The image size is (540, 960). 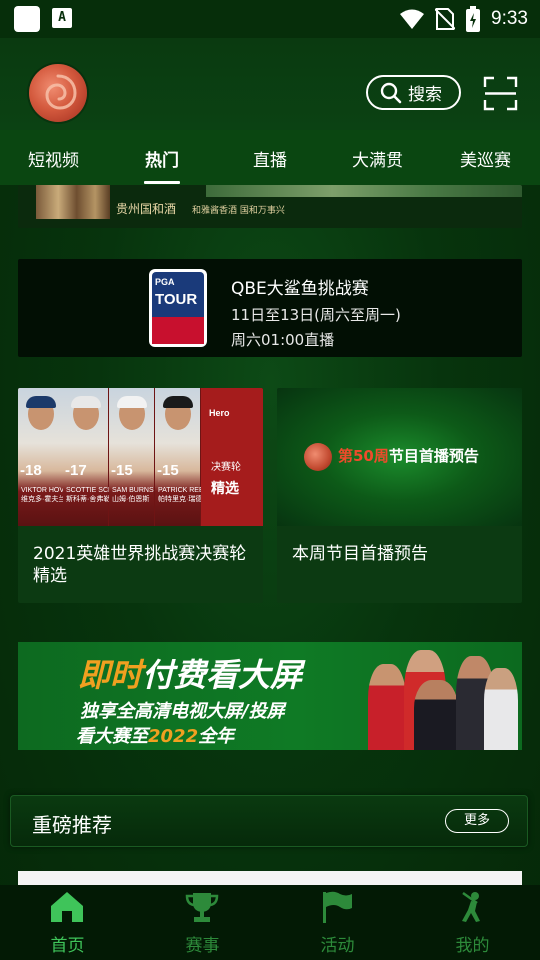 I want to click on tab-pga-tour: 美巡赛, so click(x=485, y=158).